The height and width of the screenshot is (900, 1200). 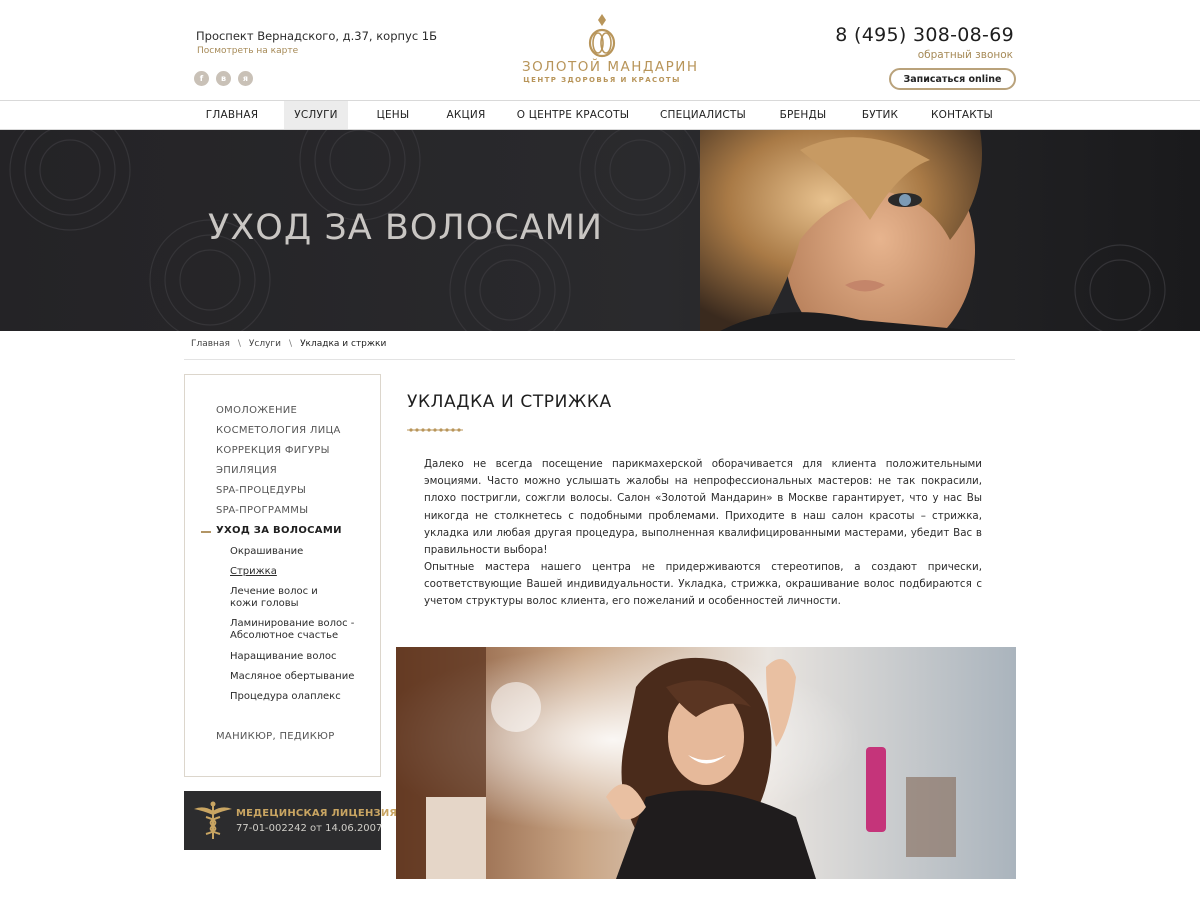 What do you see at coordinates (266, 552) in the screenshot?
I see `sidebar-subitem-coloring: Окрашивание` at bounding box center [266, 552].